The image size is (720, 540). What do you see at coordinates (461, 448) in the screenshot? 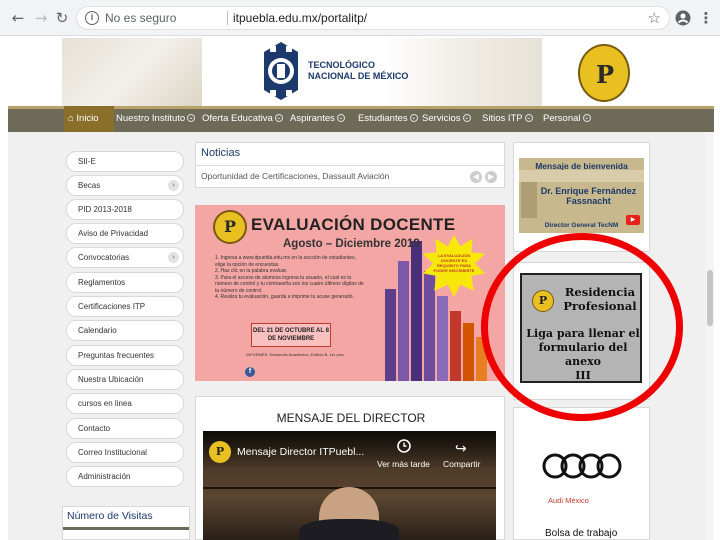
I see `share-icon: ↪` at bounding box center [461, 448].